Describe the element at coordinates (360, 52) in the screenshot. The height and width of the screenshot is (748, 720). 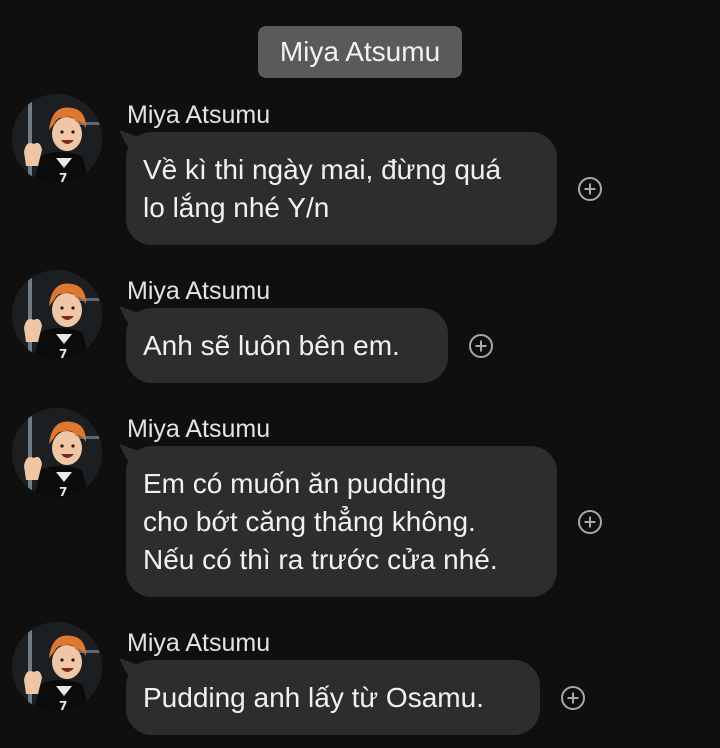
I see `chat-title: Miya Atsumu` at that location.